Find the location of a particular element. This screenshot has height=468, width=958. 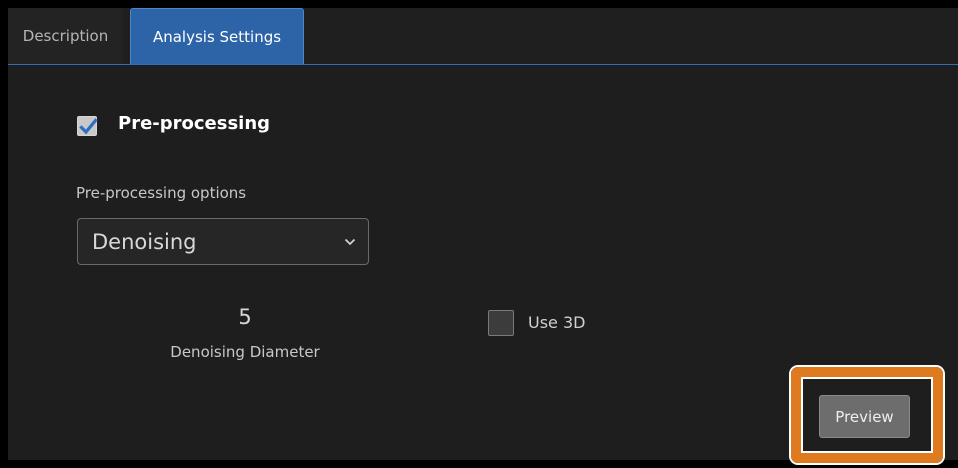

preprocessing-label: Pre-processing is located at coordinates (194, 123).